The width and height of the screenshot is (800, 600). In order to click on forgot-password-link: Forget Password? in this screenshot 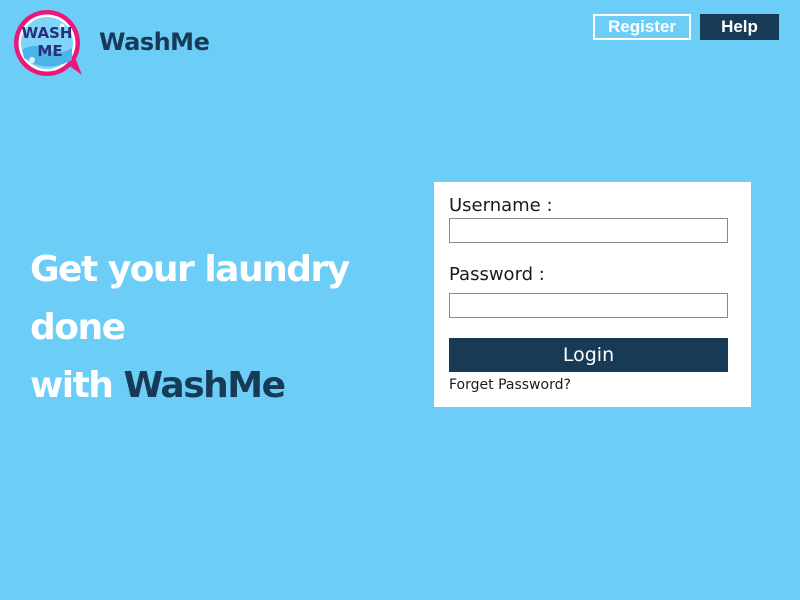, I will do `click(510, 385)`.